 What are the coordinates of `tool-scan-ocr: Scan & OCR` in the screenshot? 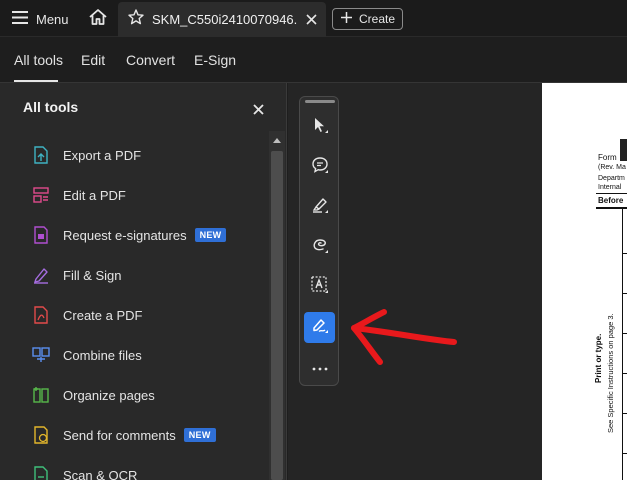 It's located at (146, 471).